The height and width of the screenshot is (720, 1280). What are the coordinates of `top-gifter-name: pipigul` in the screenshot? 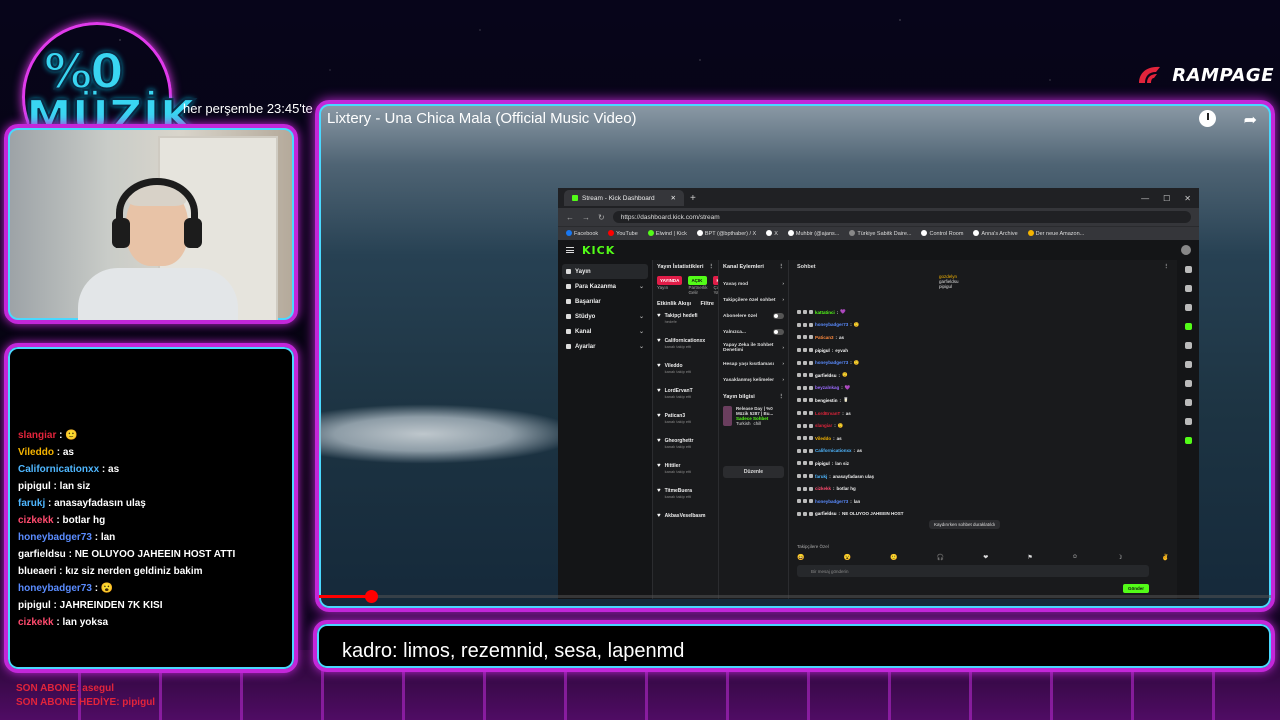 It's located at (949, 286).